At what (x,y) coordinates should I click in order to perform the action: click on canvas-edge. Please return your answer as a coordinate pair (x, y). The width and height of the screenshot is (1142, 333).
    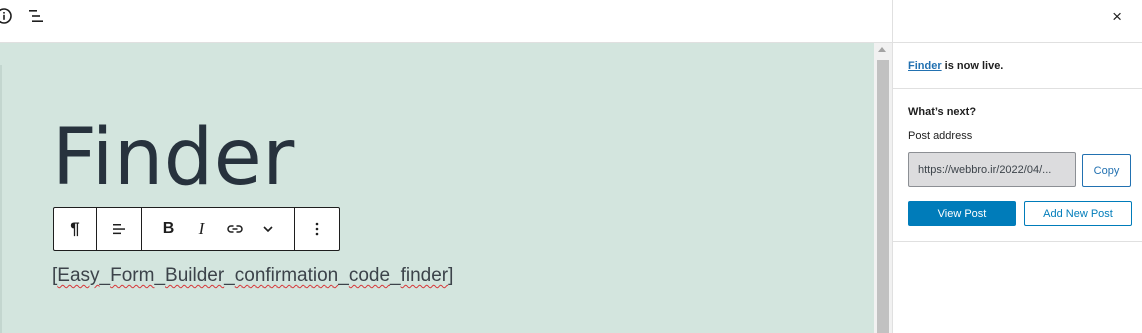
    Looking at the image, I should click on (1, 199).